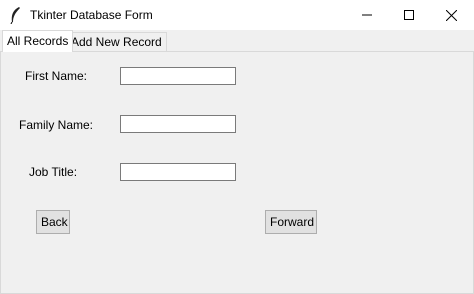 This screenshot has height=294, width=474. I want to click on job-title-field, so click(178, 172).